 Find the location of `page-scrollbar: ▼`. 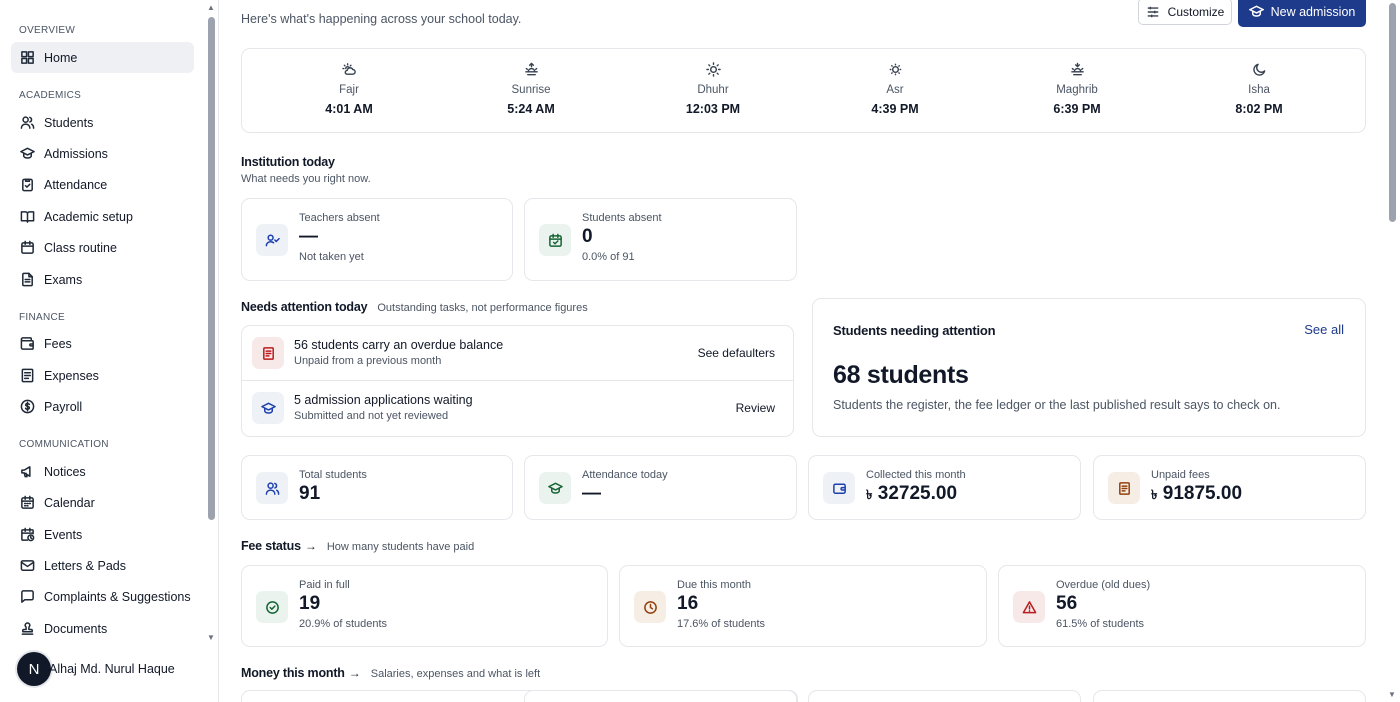

page-scrollbar: ▼ is located at coordinates (1393, 351).